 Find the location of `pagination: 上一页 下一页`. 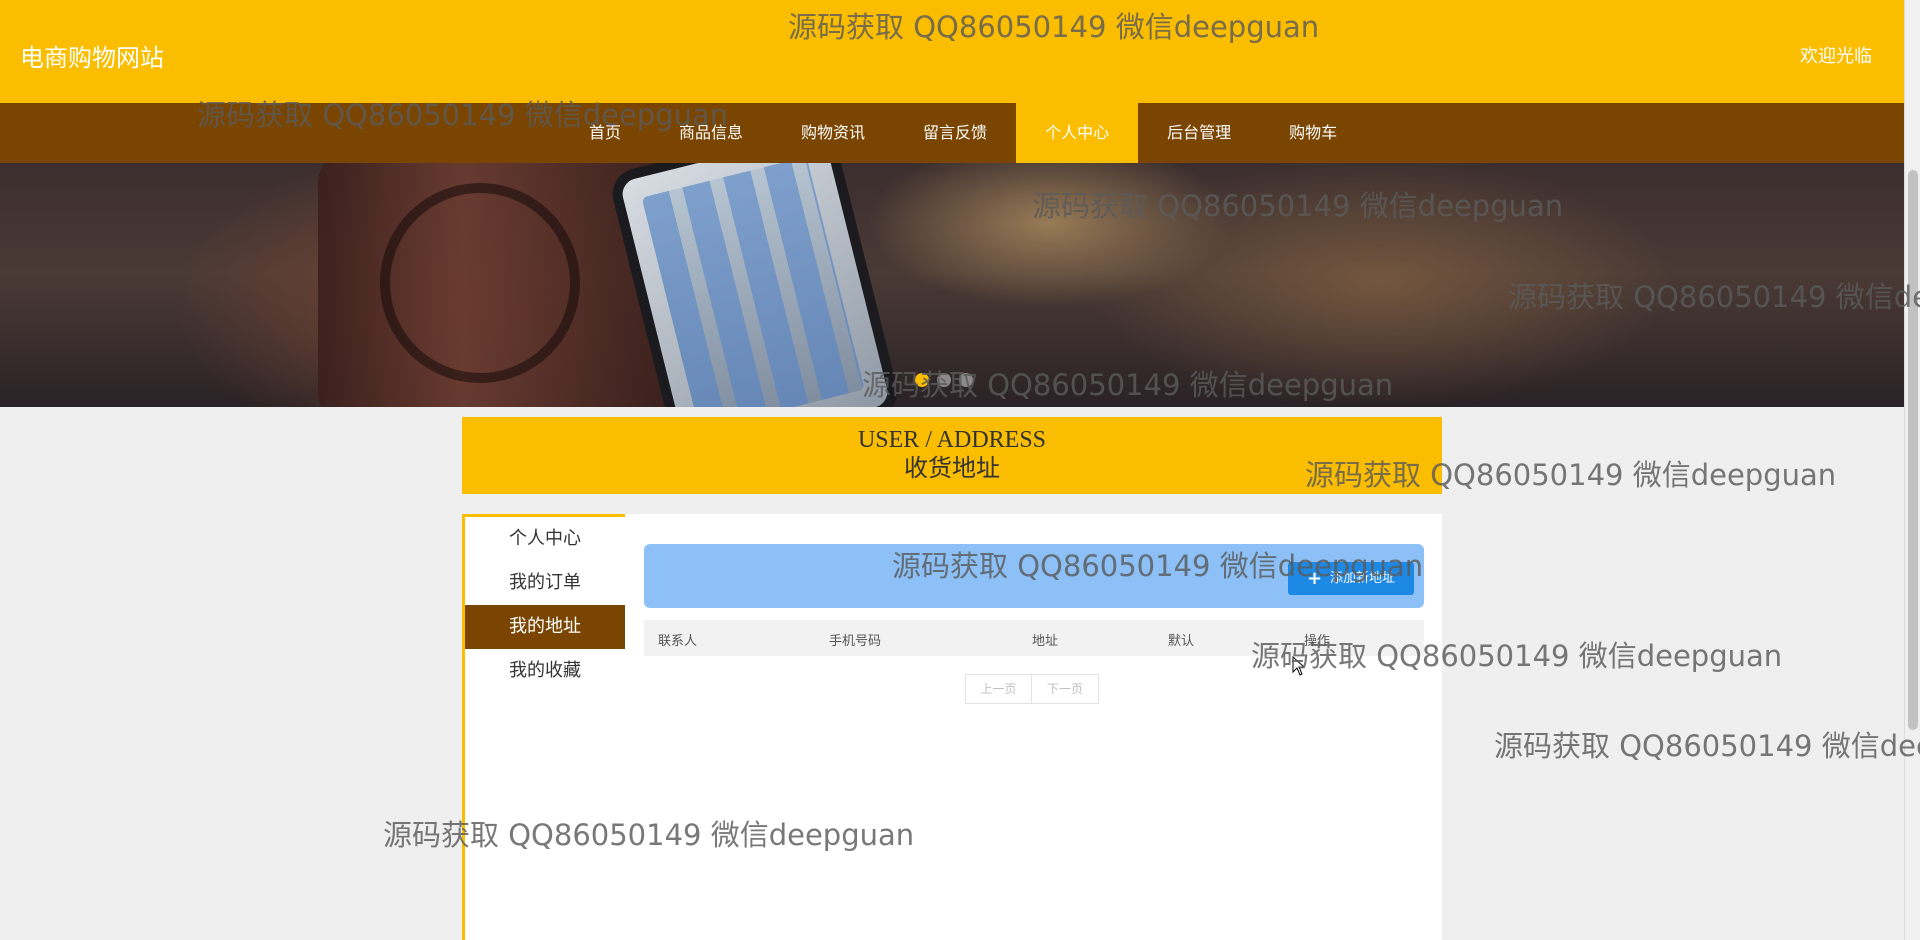

pagination: 上一页 下一页 is located at coordinates (1032, 689).